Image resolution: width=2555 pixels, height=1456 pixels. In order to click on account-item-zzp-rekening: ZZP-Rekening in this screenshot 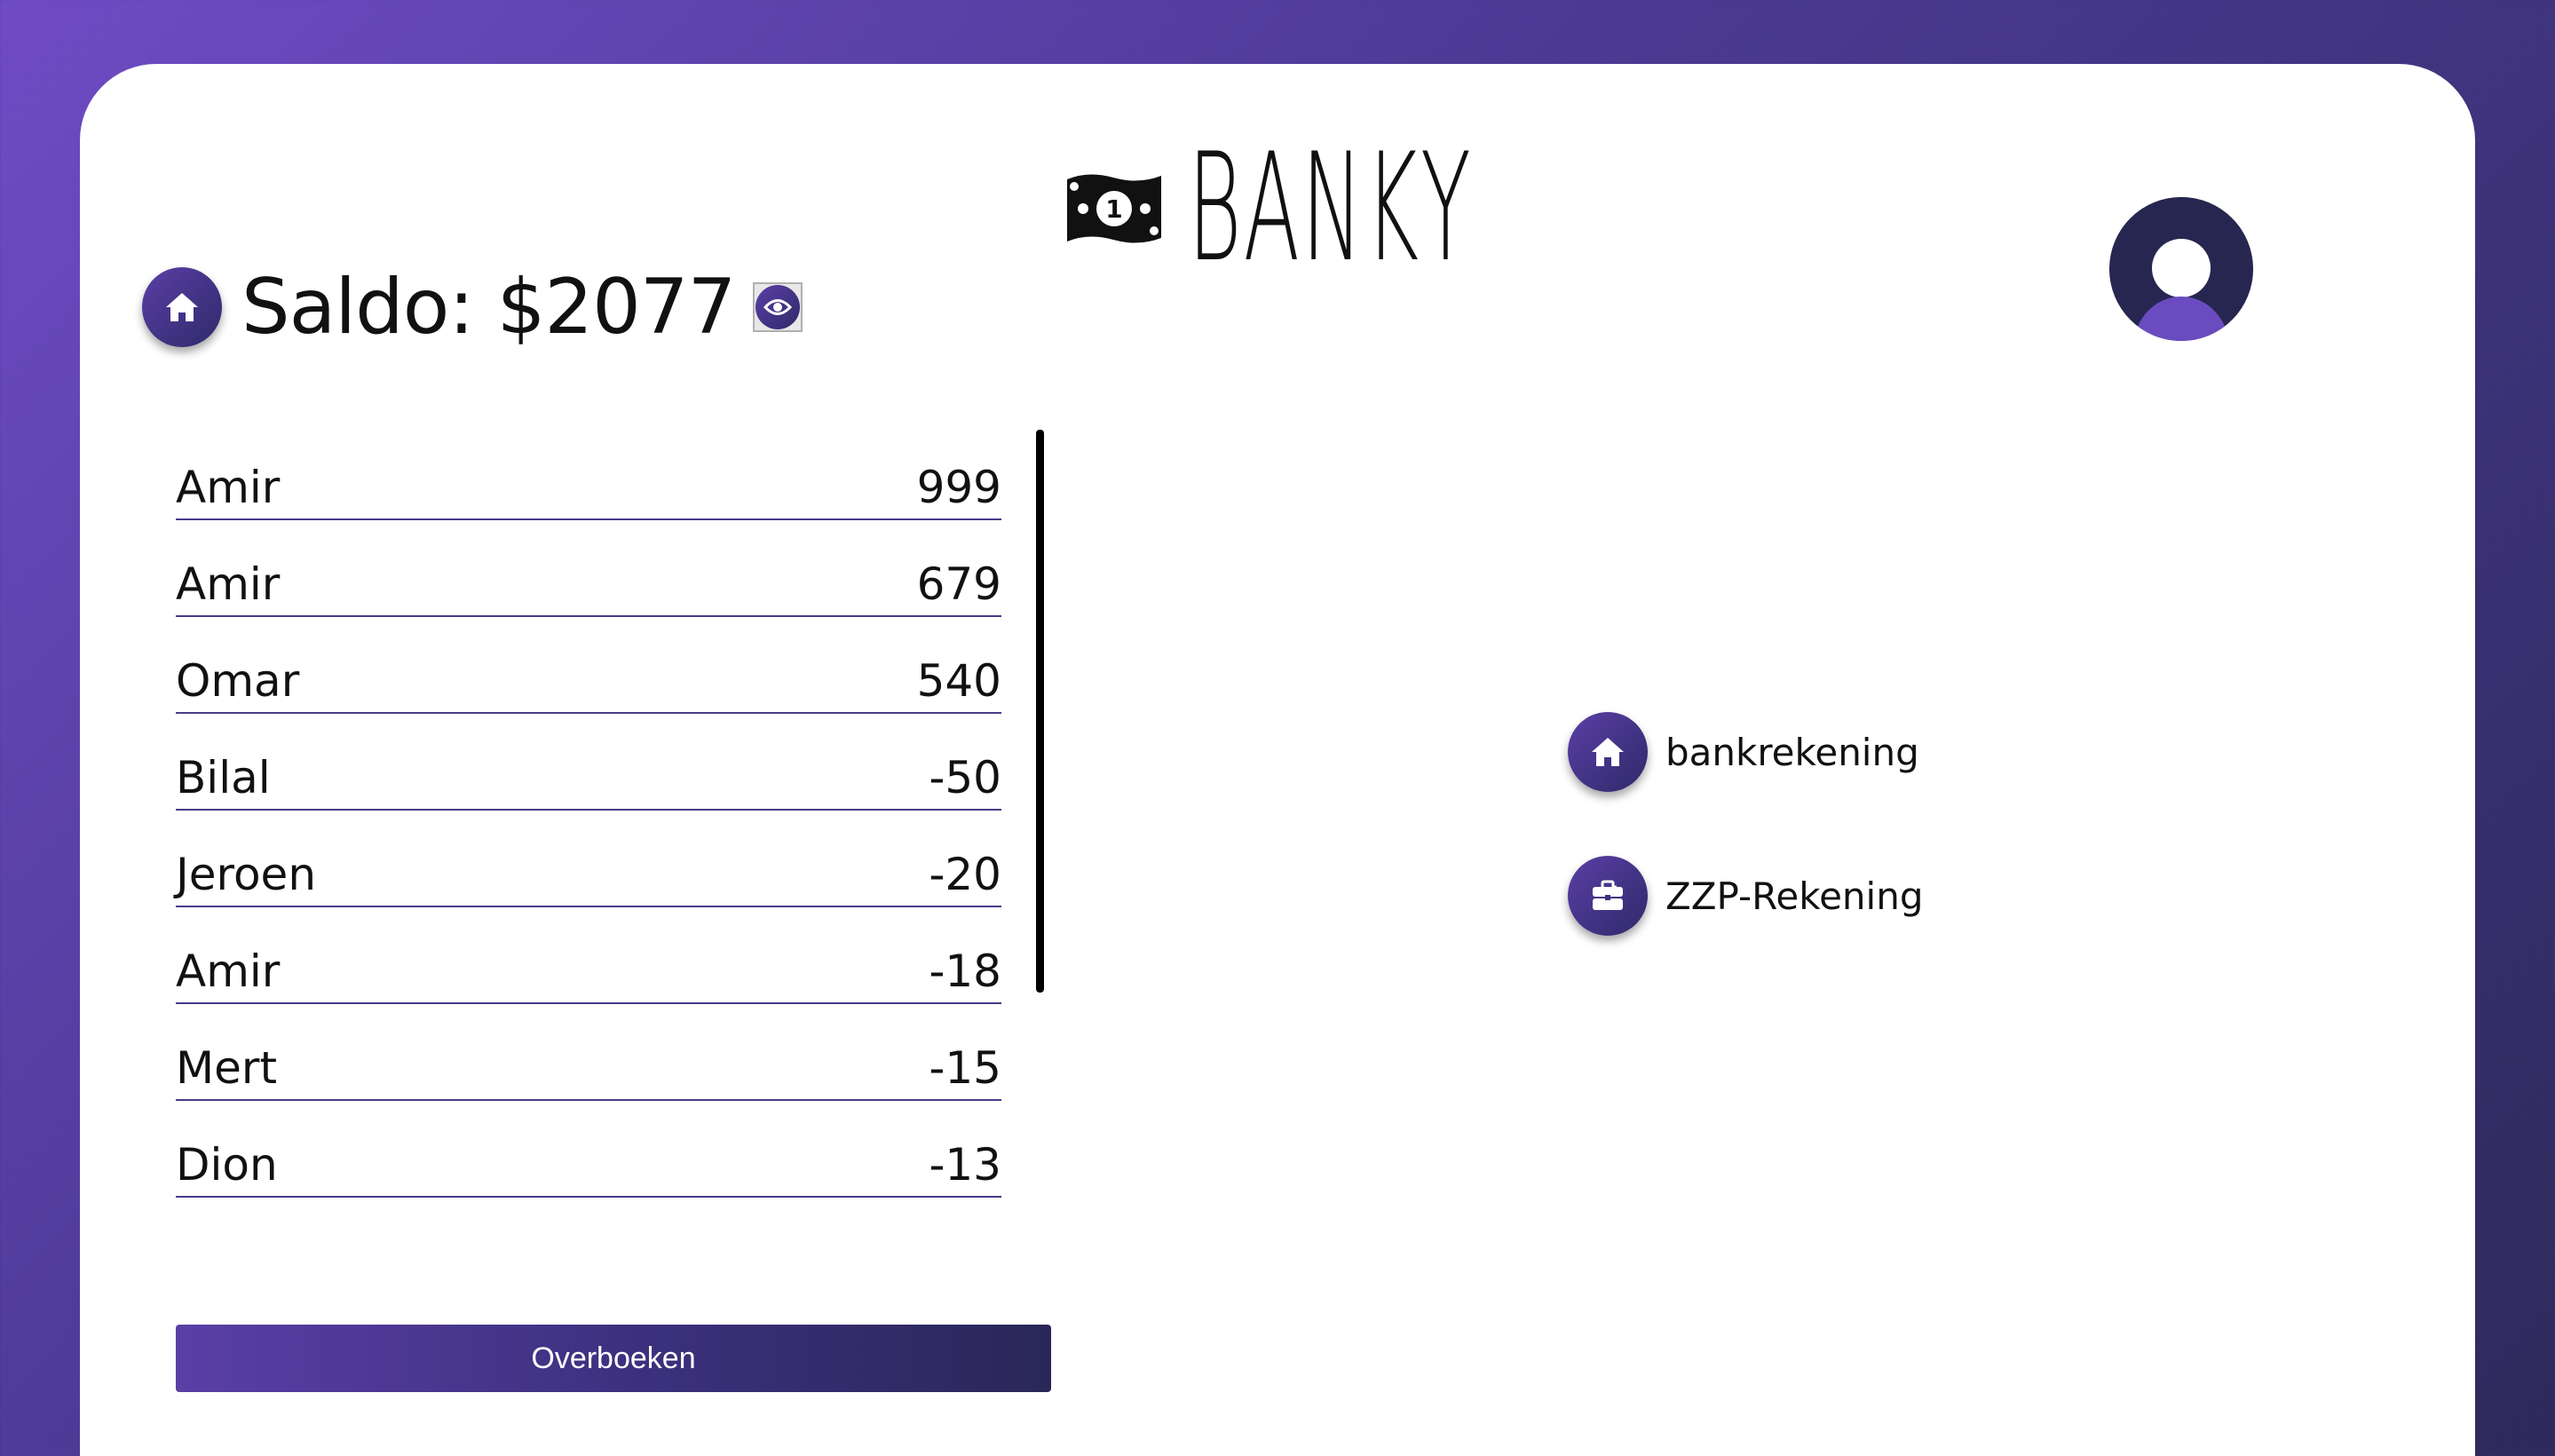, I will do `click(1745, 896)`.